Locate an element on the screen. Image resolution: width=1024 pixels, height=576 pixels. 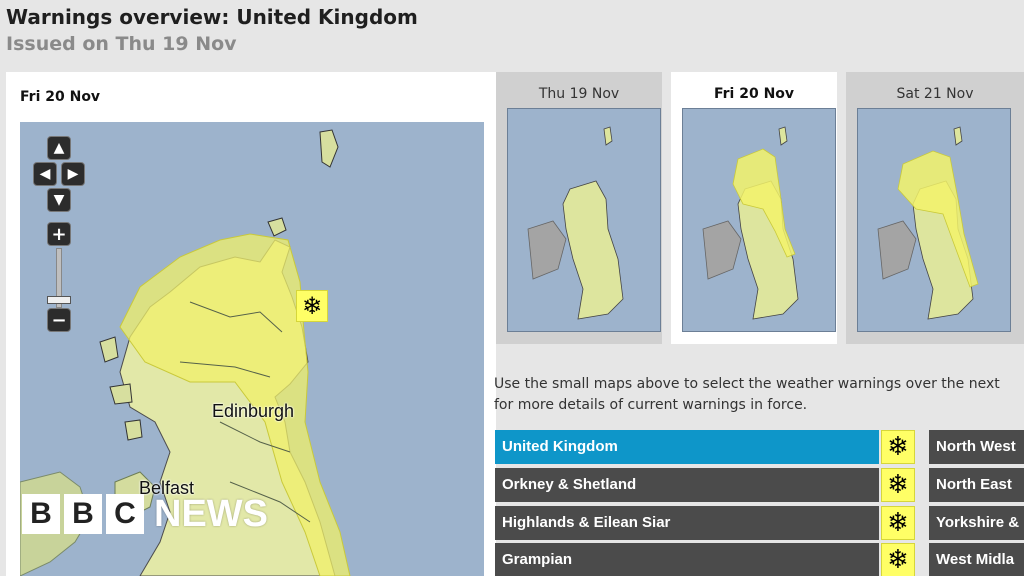
pan-right-button: ▶ is located at coordinates (73, 174).